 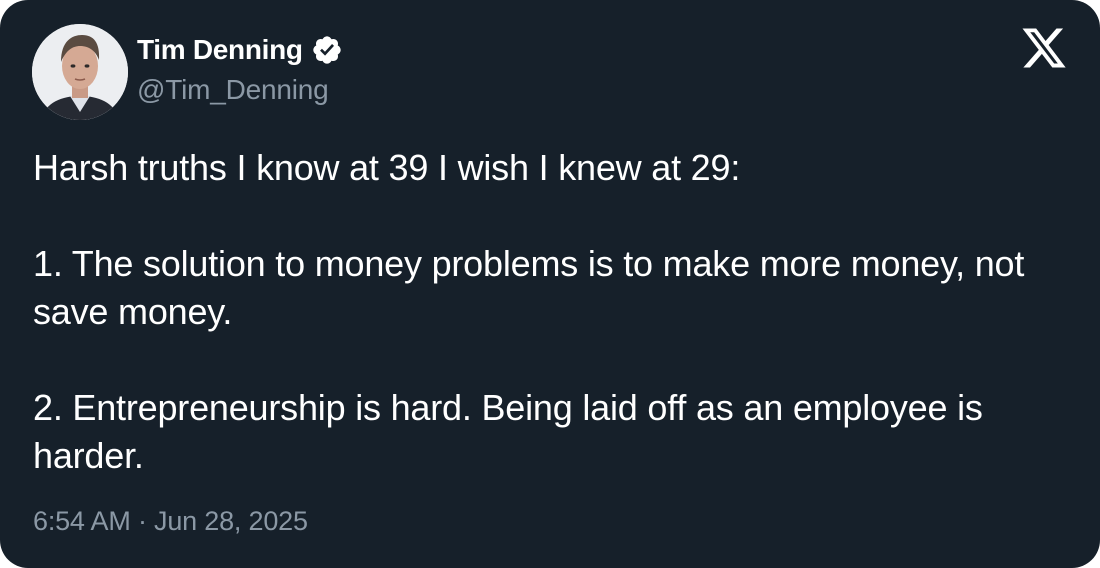 I want to click on verified-badge-icon, so click(x=327, y=50).